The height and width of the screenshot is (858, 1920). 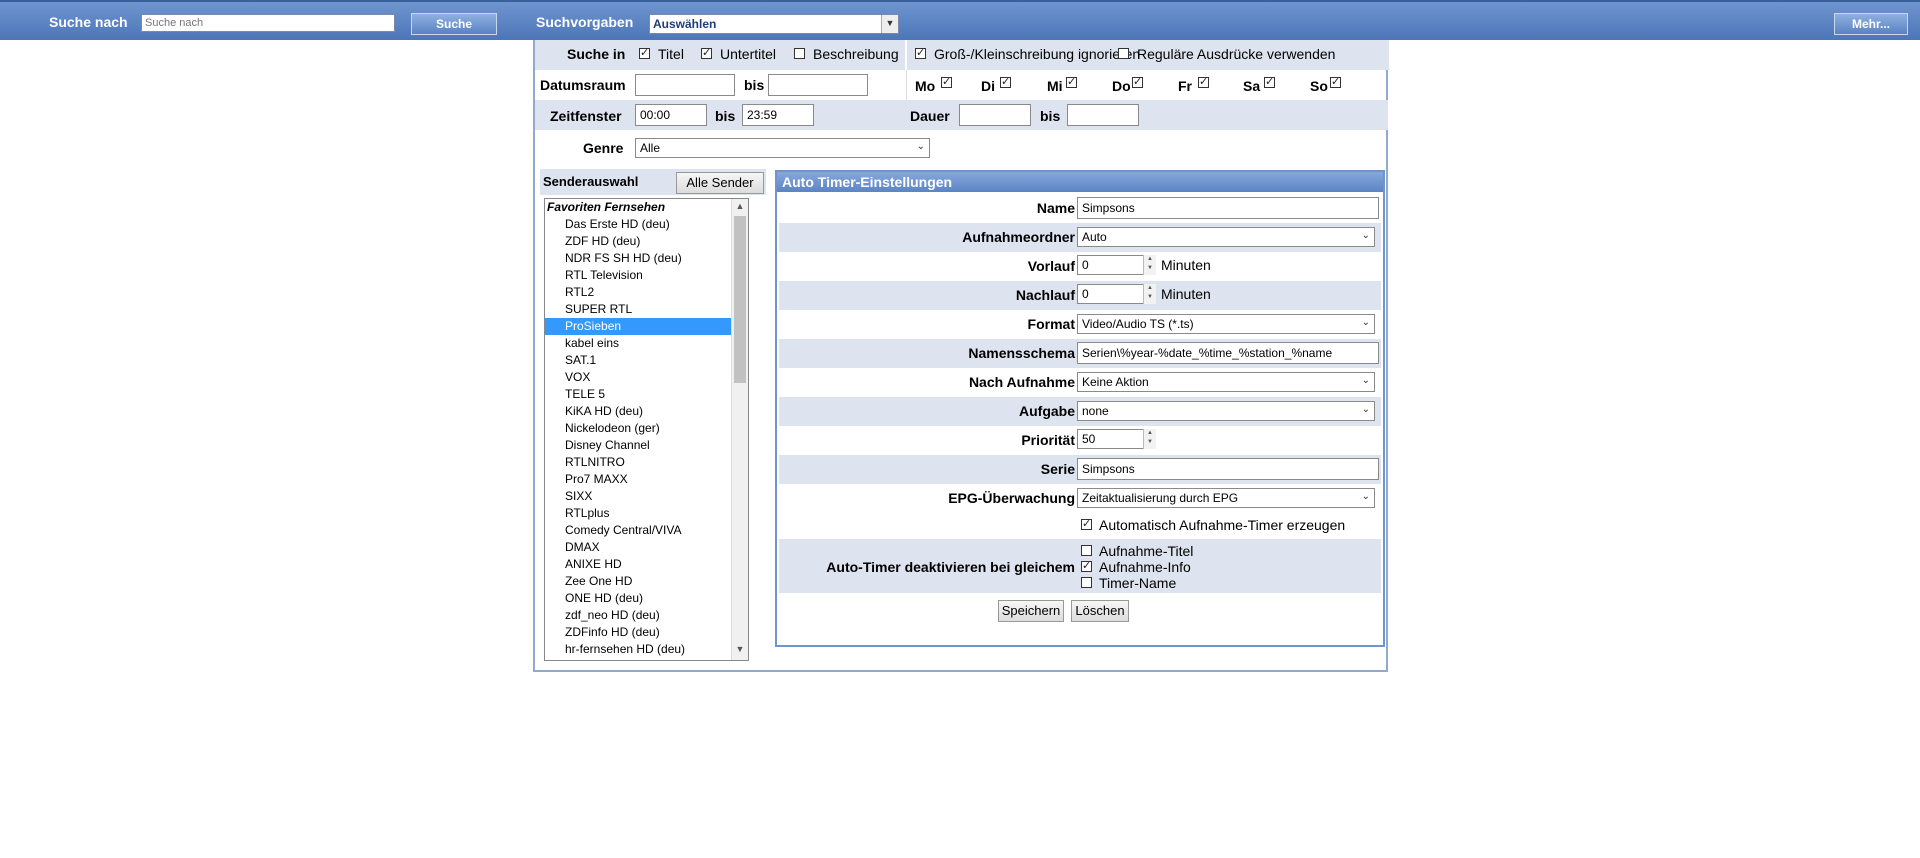 What do you see at coordinates (646, 513) in the screenshot?
I see `channel-item: RTLplus` at bounding box center [646, 513].